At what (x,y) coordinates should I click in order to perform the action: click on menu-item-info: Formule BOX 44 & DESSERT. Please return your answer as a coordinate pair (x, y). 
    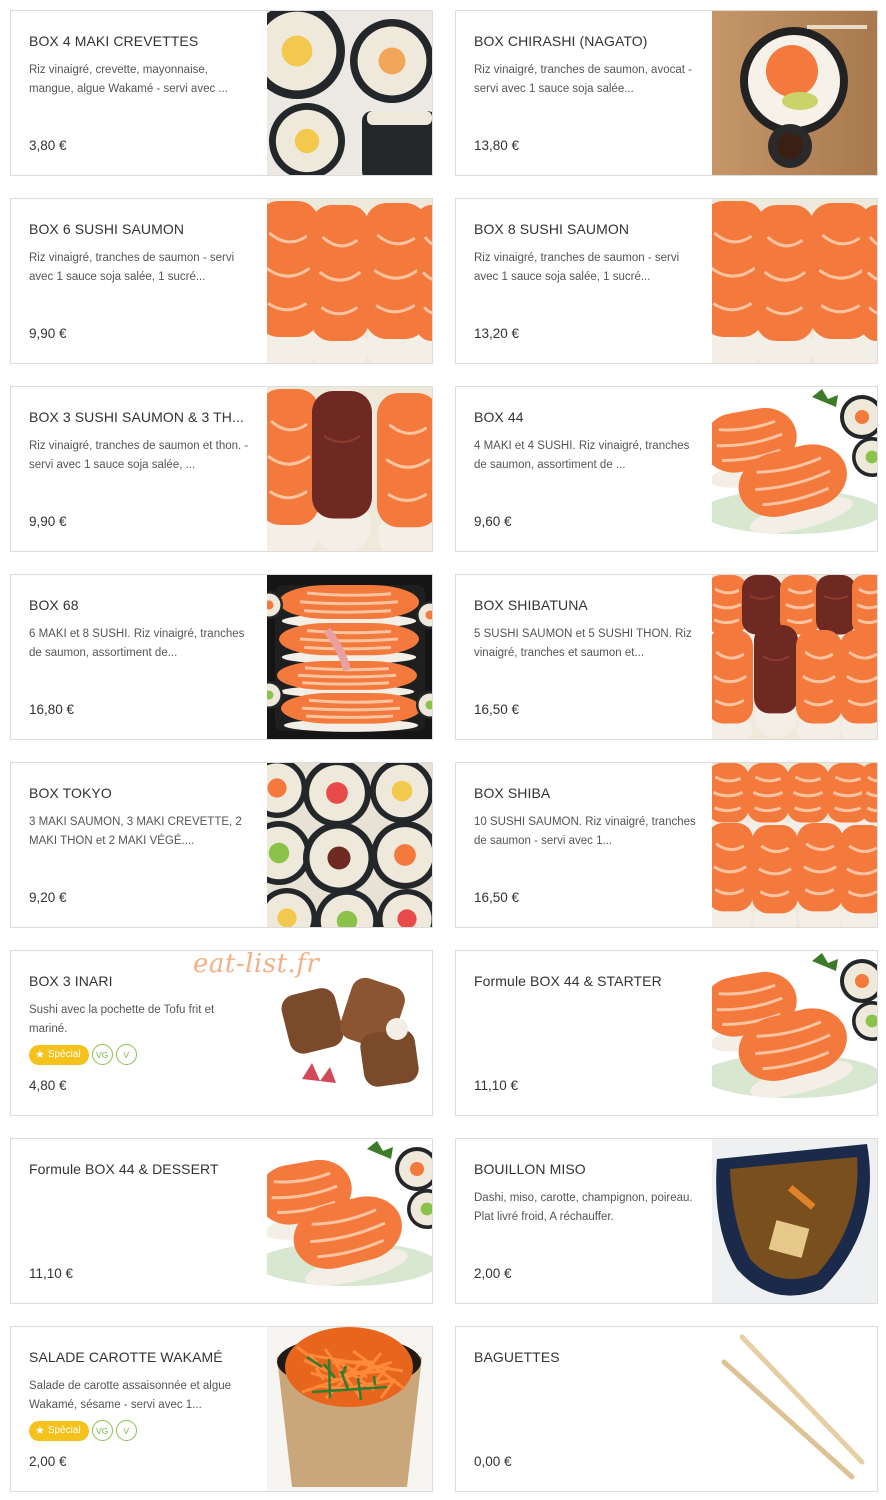
    Looking at the image, I should click on (139, 1175).